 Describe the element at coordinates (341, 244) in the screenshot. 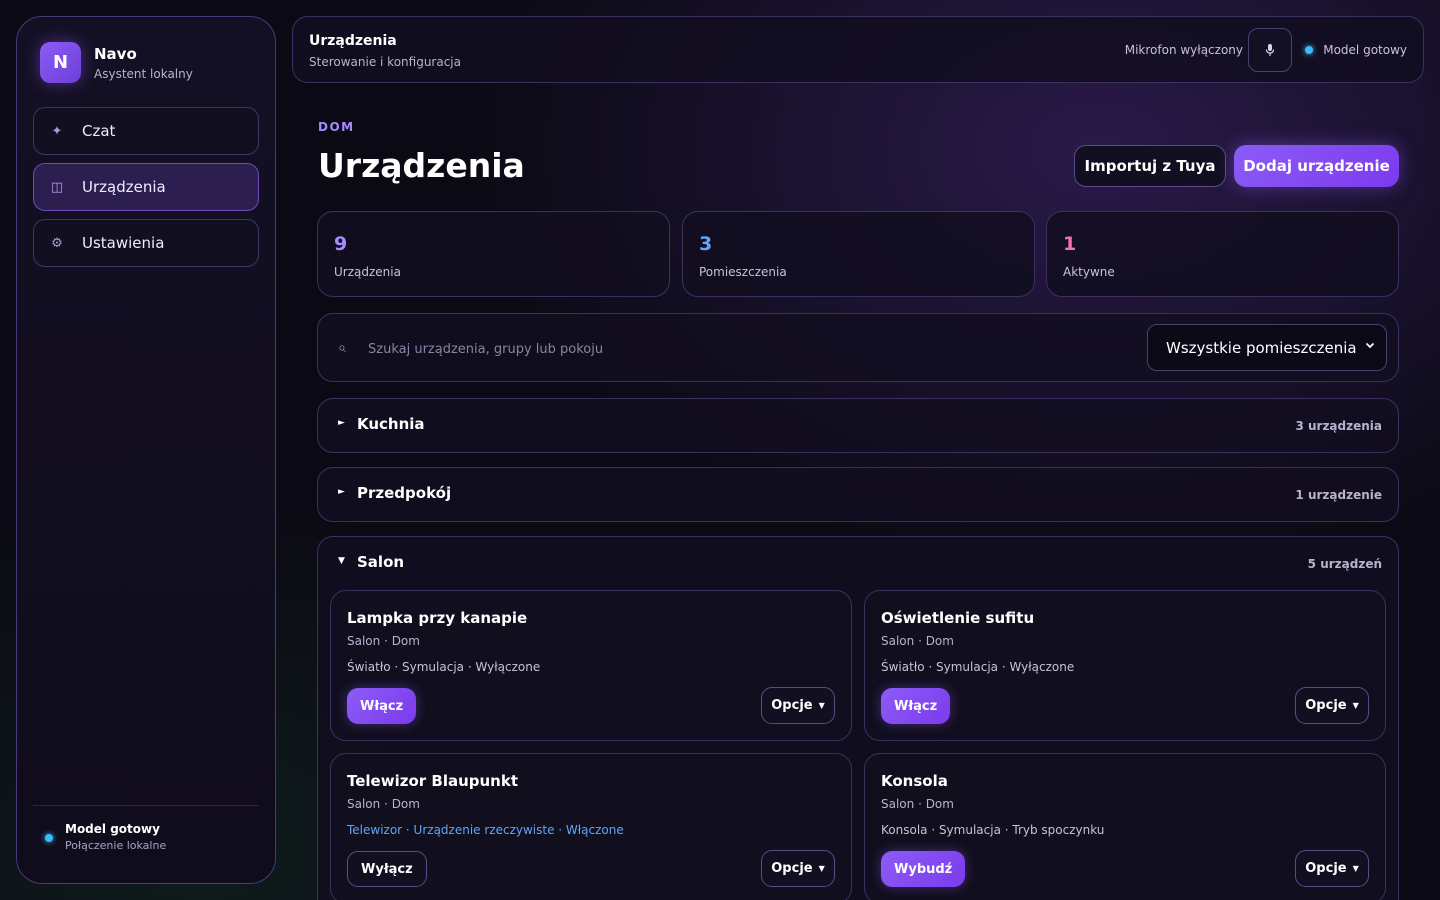

I see `stat-value: 9` at that location.